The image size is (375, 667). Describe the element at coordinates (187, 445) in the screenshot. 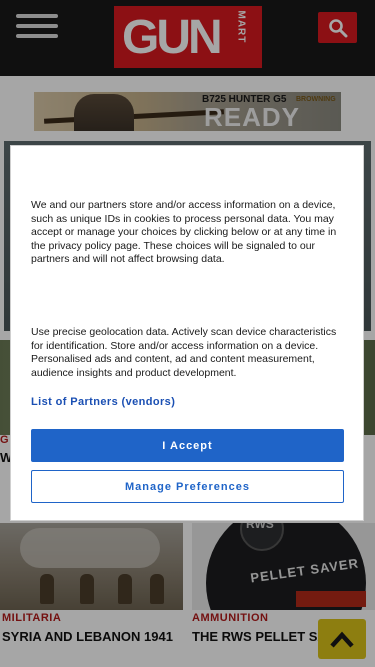

I see `accept-button: I Accept` at that location.